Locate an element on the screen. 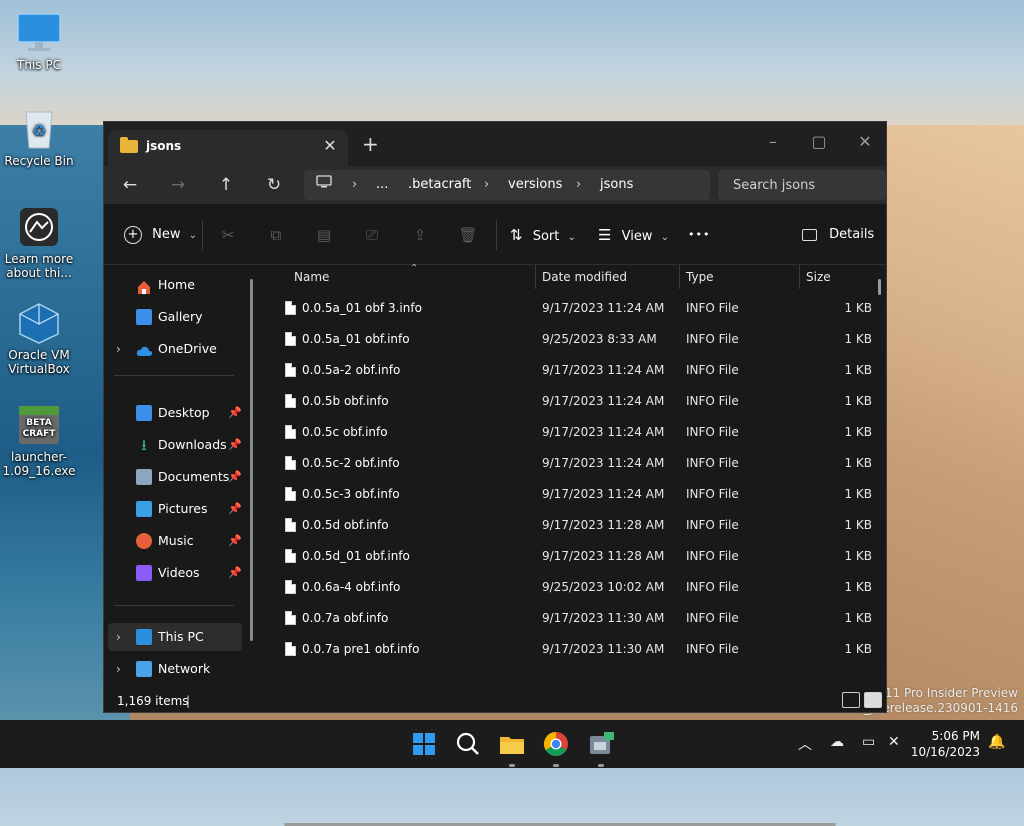 This screenshot has width=1024, height=826. file-name: 0.0.5d_01 obf.info is located at coordinates (356, 556).